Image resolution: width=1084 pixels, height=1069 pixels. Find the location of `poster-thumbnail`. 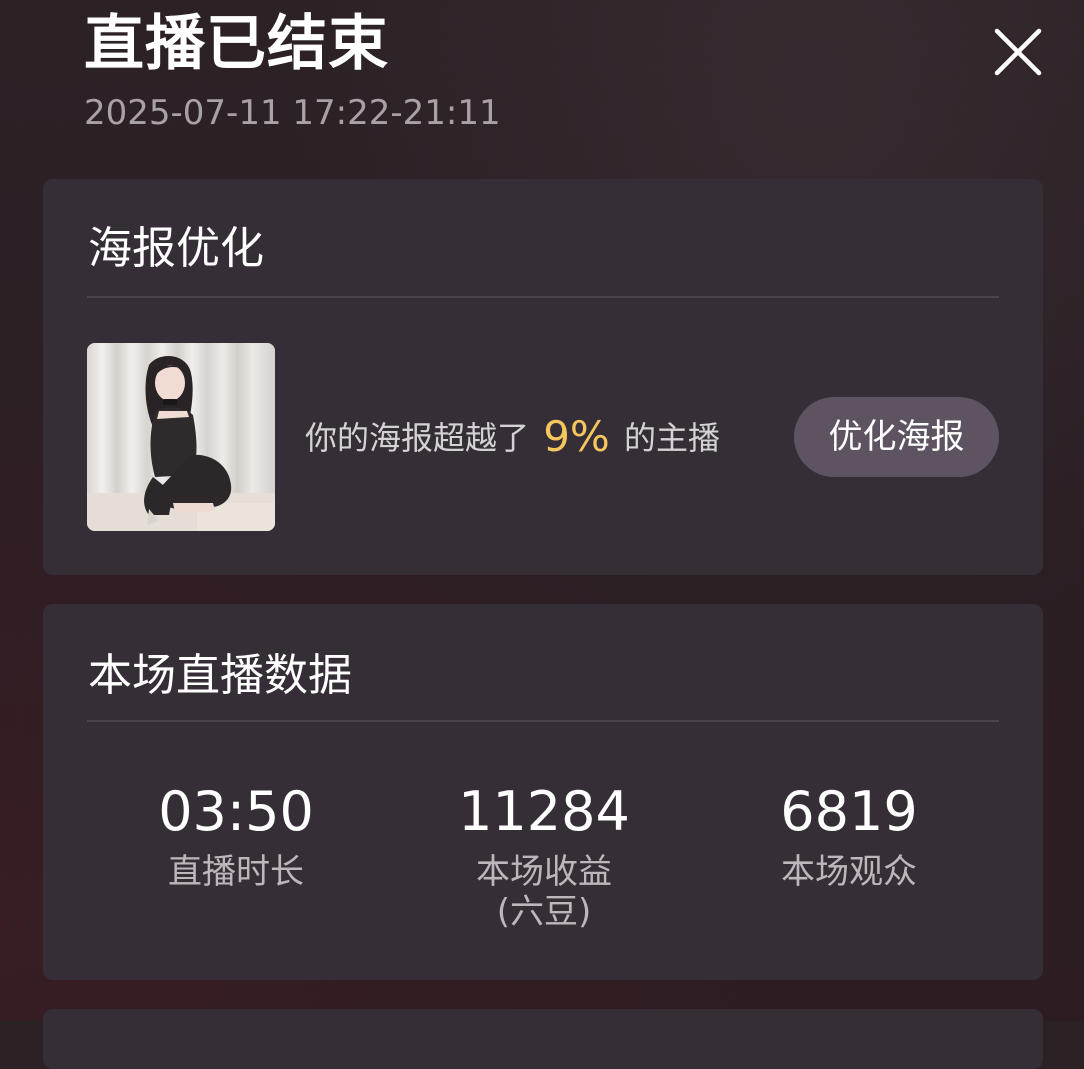

poster-thumbnail is located at coordinates (181, 437).